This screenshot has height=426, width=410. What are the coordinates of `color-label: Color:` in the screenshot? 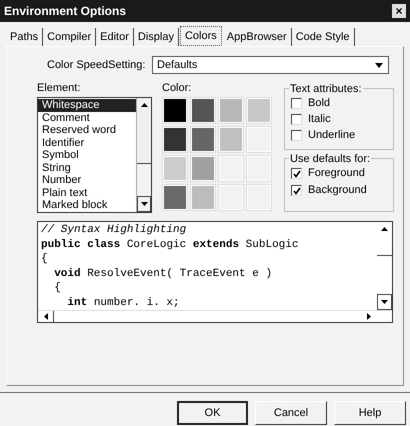 It's located at (177, 88).